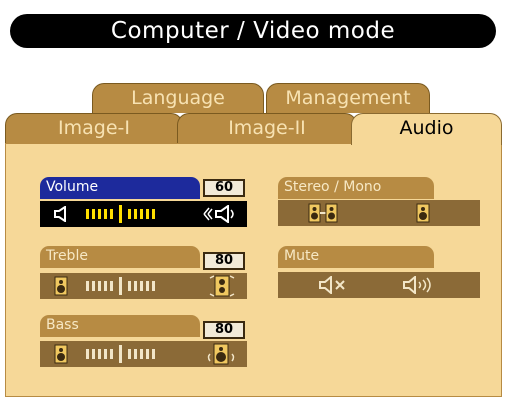  I want to click on speaker-sound-icon, so click(418, 285).